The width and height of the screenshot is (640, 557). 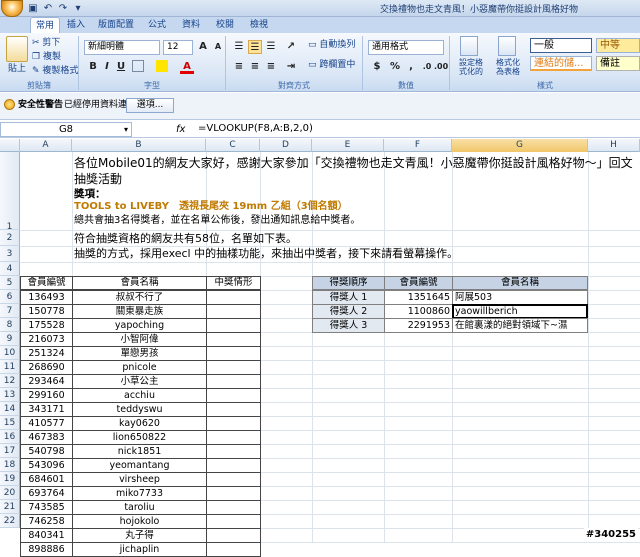 What do you see at coordinates (121, 67) in the screenshot?
I see `underline-button: U` at bounding box center [121, 67].